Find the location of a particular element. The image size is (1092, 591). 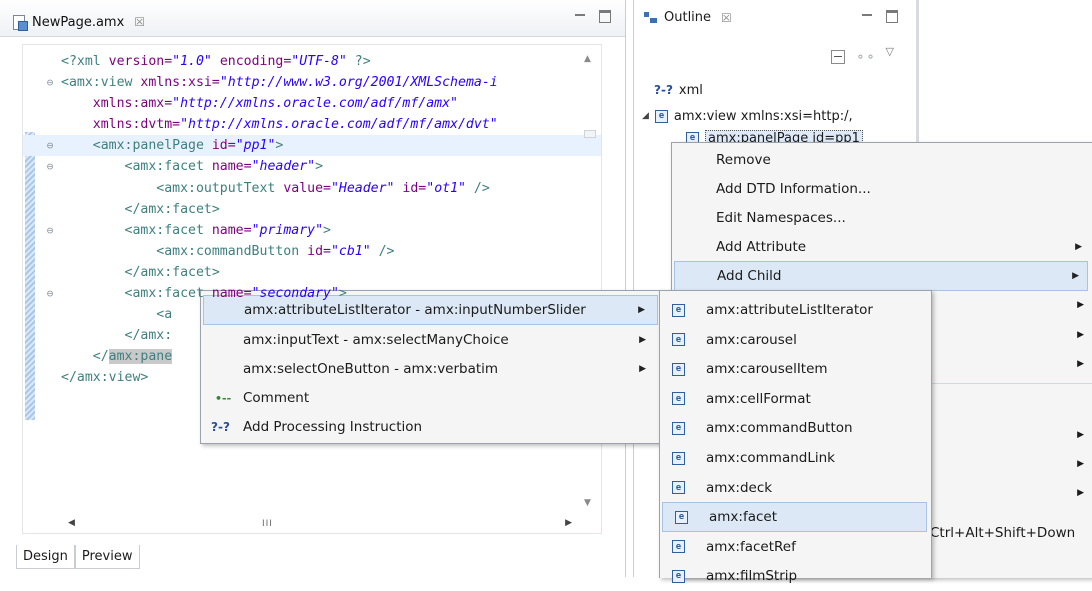

menu-item-label: amx:inputText - amx:selectManyChoice is located at coordinates (376, 340).